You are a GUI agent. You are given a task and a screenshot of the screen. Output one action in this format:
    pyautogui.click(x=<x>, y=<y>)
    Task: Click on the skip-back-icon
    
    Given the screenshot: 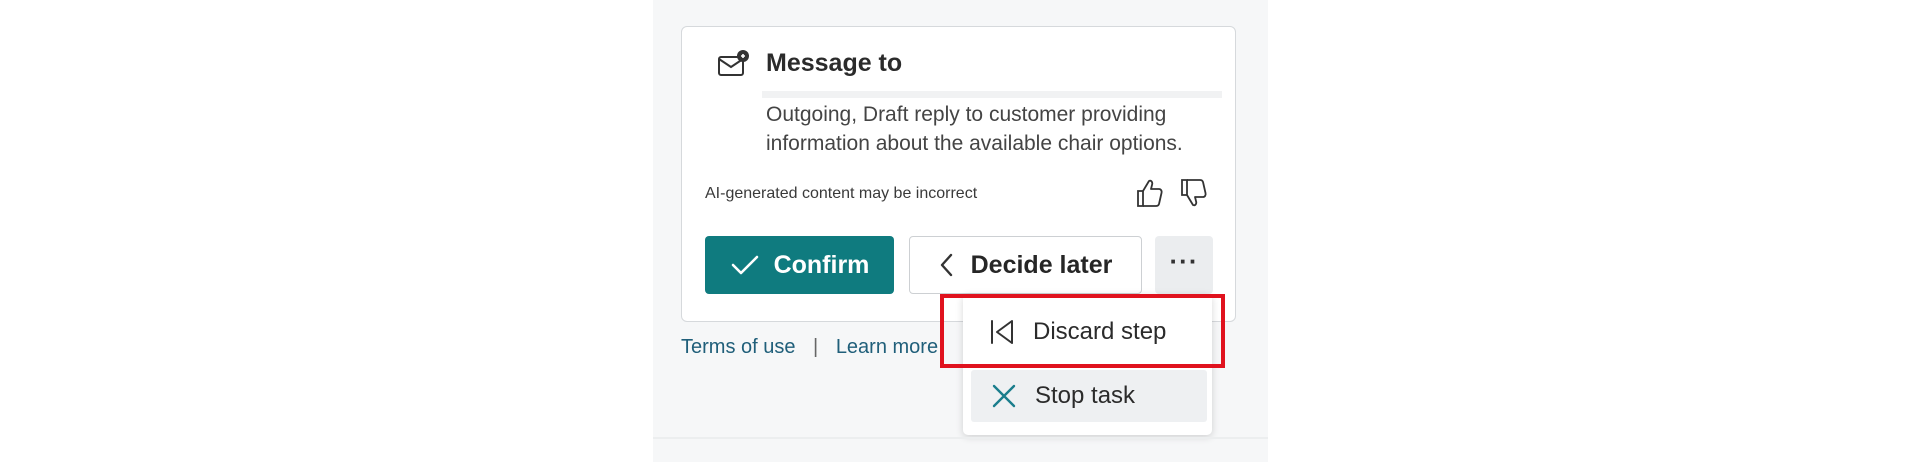 What is the action you would take?
    pyautogui.click(x=1002, y=332)
    